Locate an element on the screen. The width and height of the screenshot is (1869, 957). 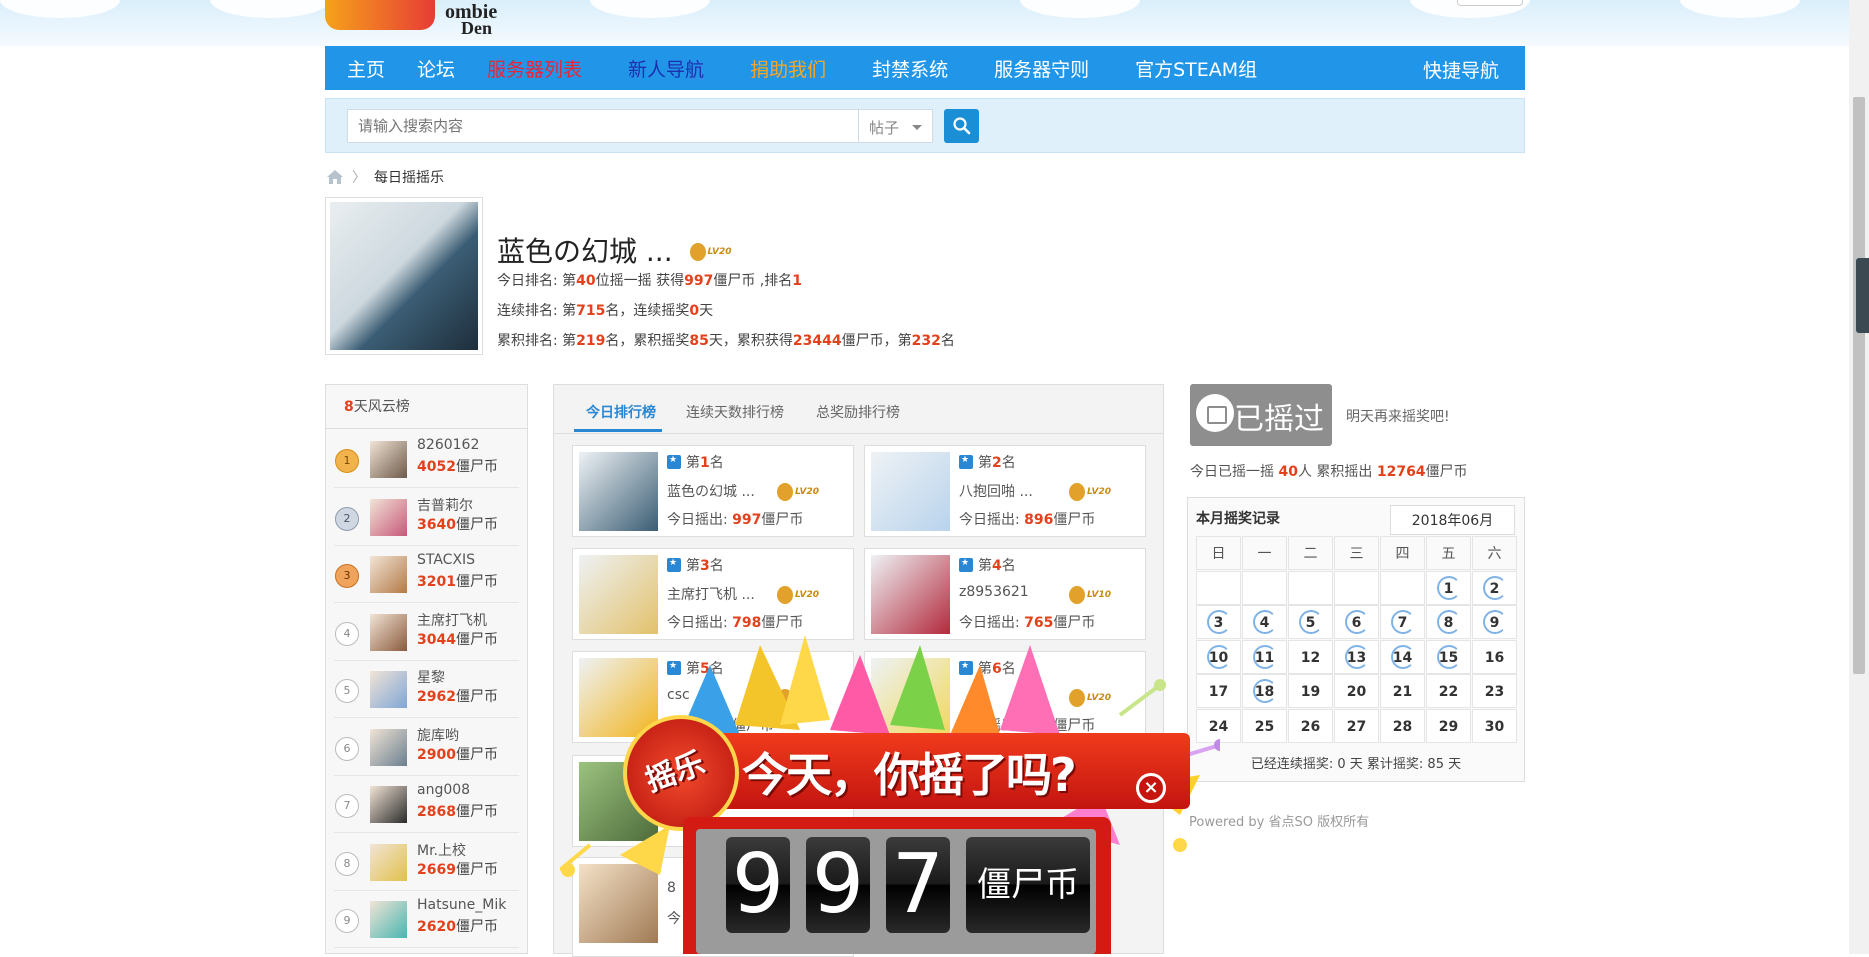
calendar-day: 15 is located at coordinates (1448, 656).